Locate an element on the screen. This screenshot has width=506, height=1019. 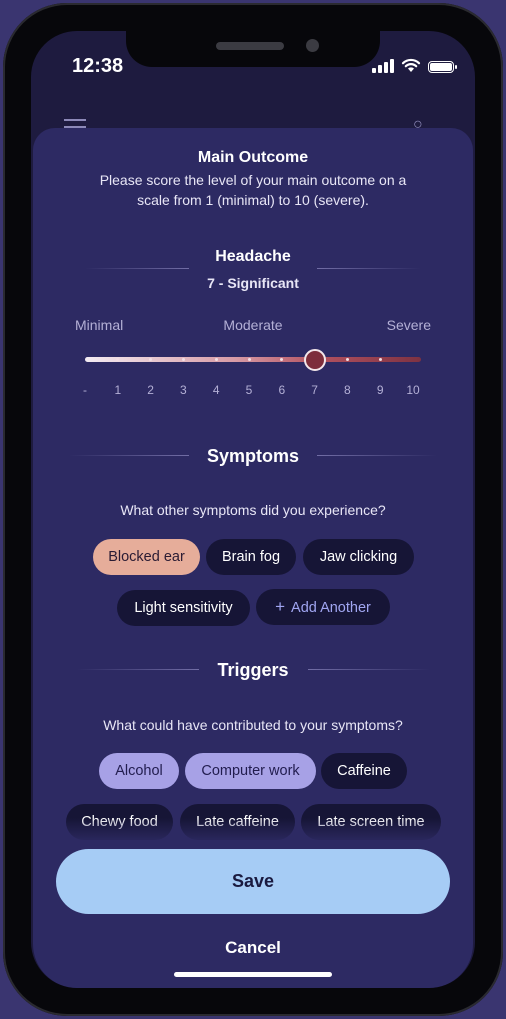
trigger-chip-caffeine: Caffeine is located at coordinates (364, 771).